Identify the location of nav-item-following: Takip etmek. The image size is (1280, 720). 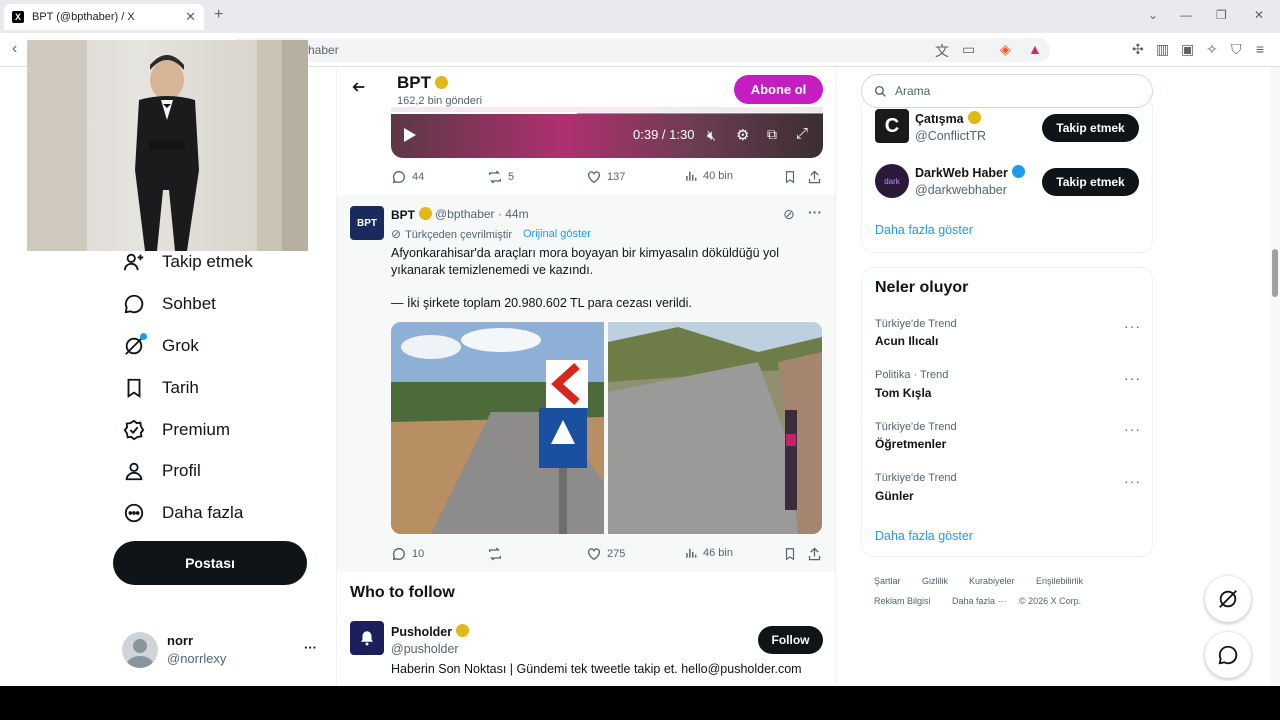
(187, 262).